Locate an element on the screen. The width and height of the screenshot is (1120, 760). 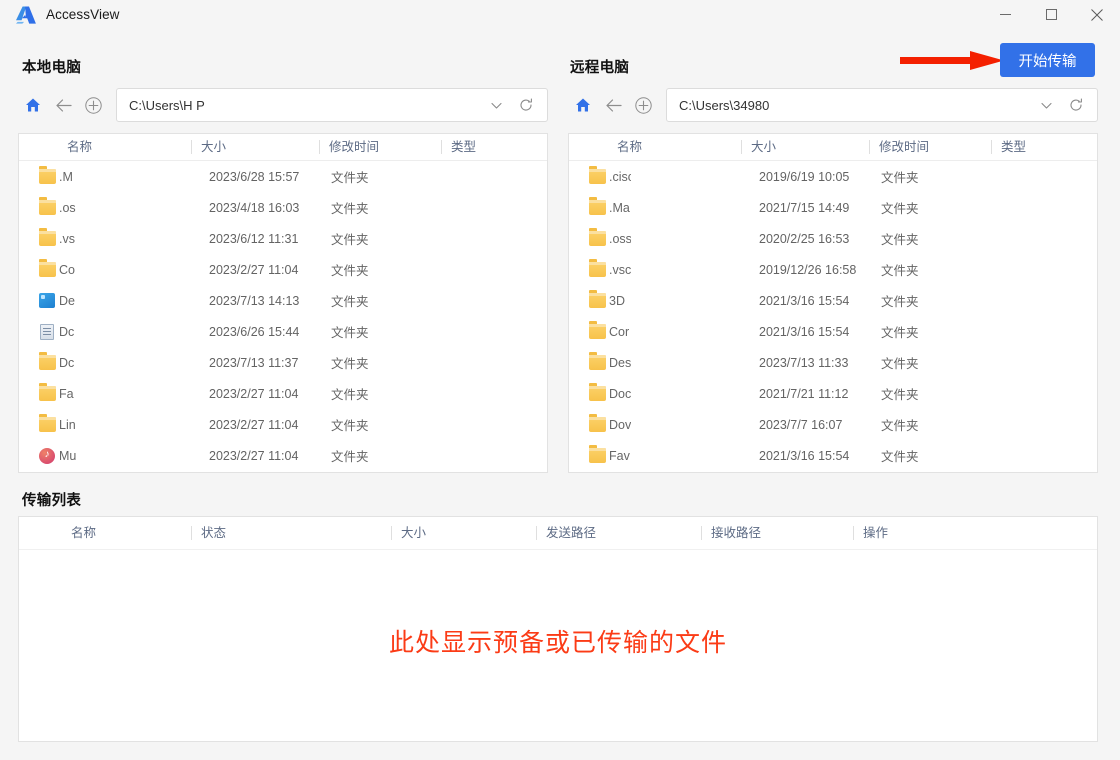
file-modified: 2023/7/7 16:07 is located at coordinates (801, 424).